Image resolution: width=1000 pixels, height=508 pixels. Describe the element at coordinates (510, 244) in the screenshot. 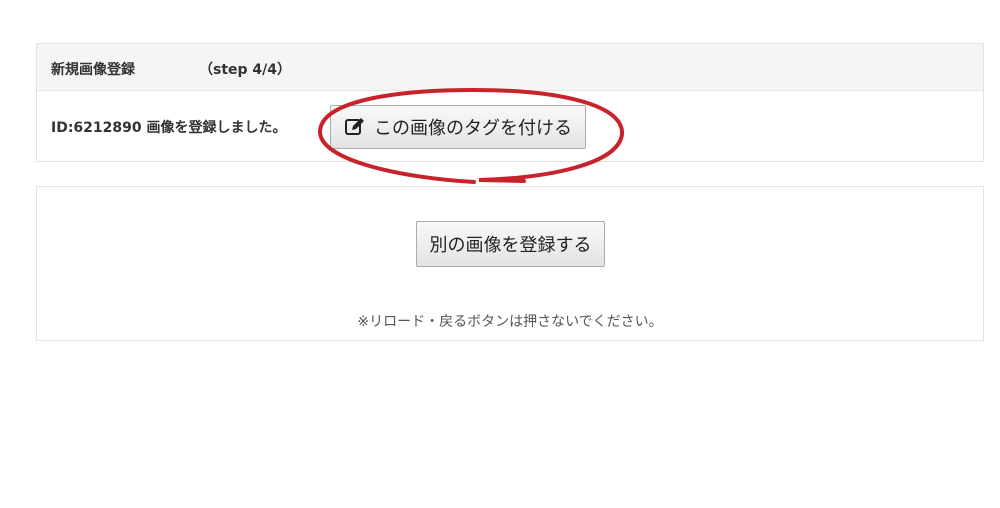

I see `register-another-image-button: 別の画像を登録する` at that location.